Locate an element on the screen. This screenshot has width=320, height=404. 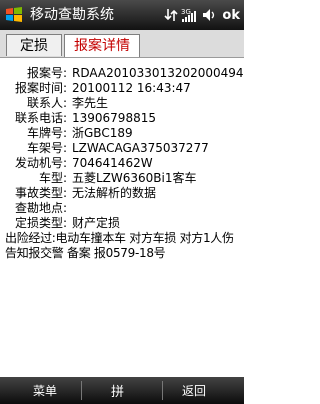
tab-damage-assessment: 定损 is located at coordinates (34, 45).